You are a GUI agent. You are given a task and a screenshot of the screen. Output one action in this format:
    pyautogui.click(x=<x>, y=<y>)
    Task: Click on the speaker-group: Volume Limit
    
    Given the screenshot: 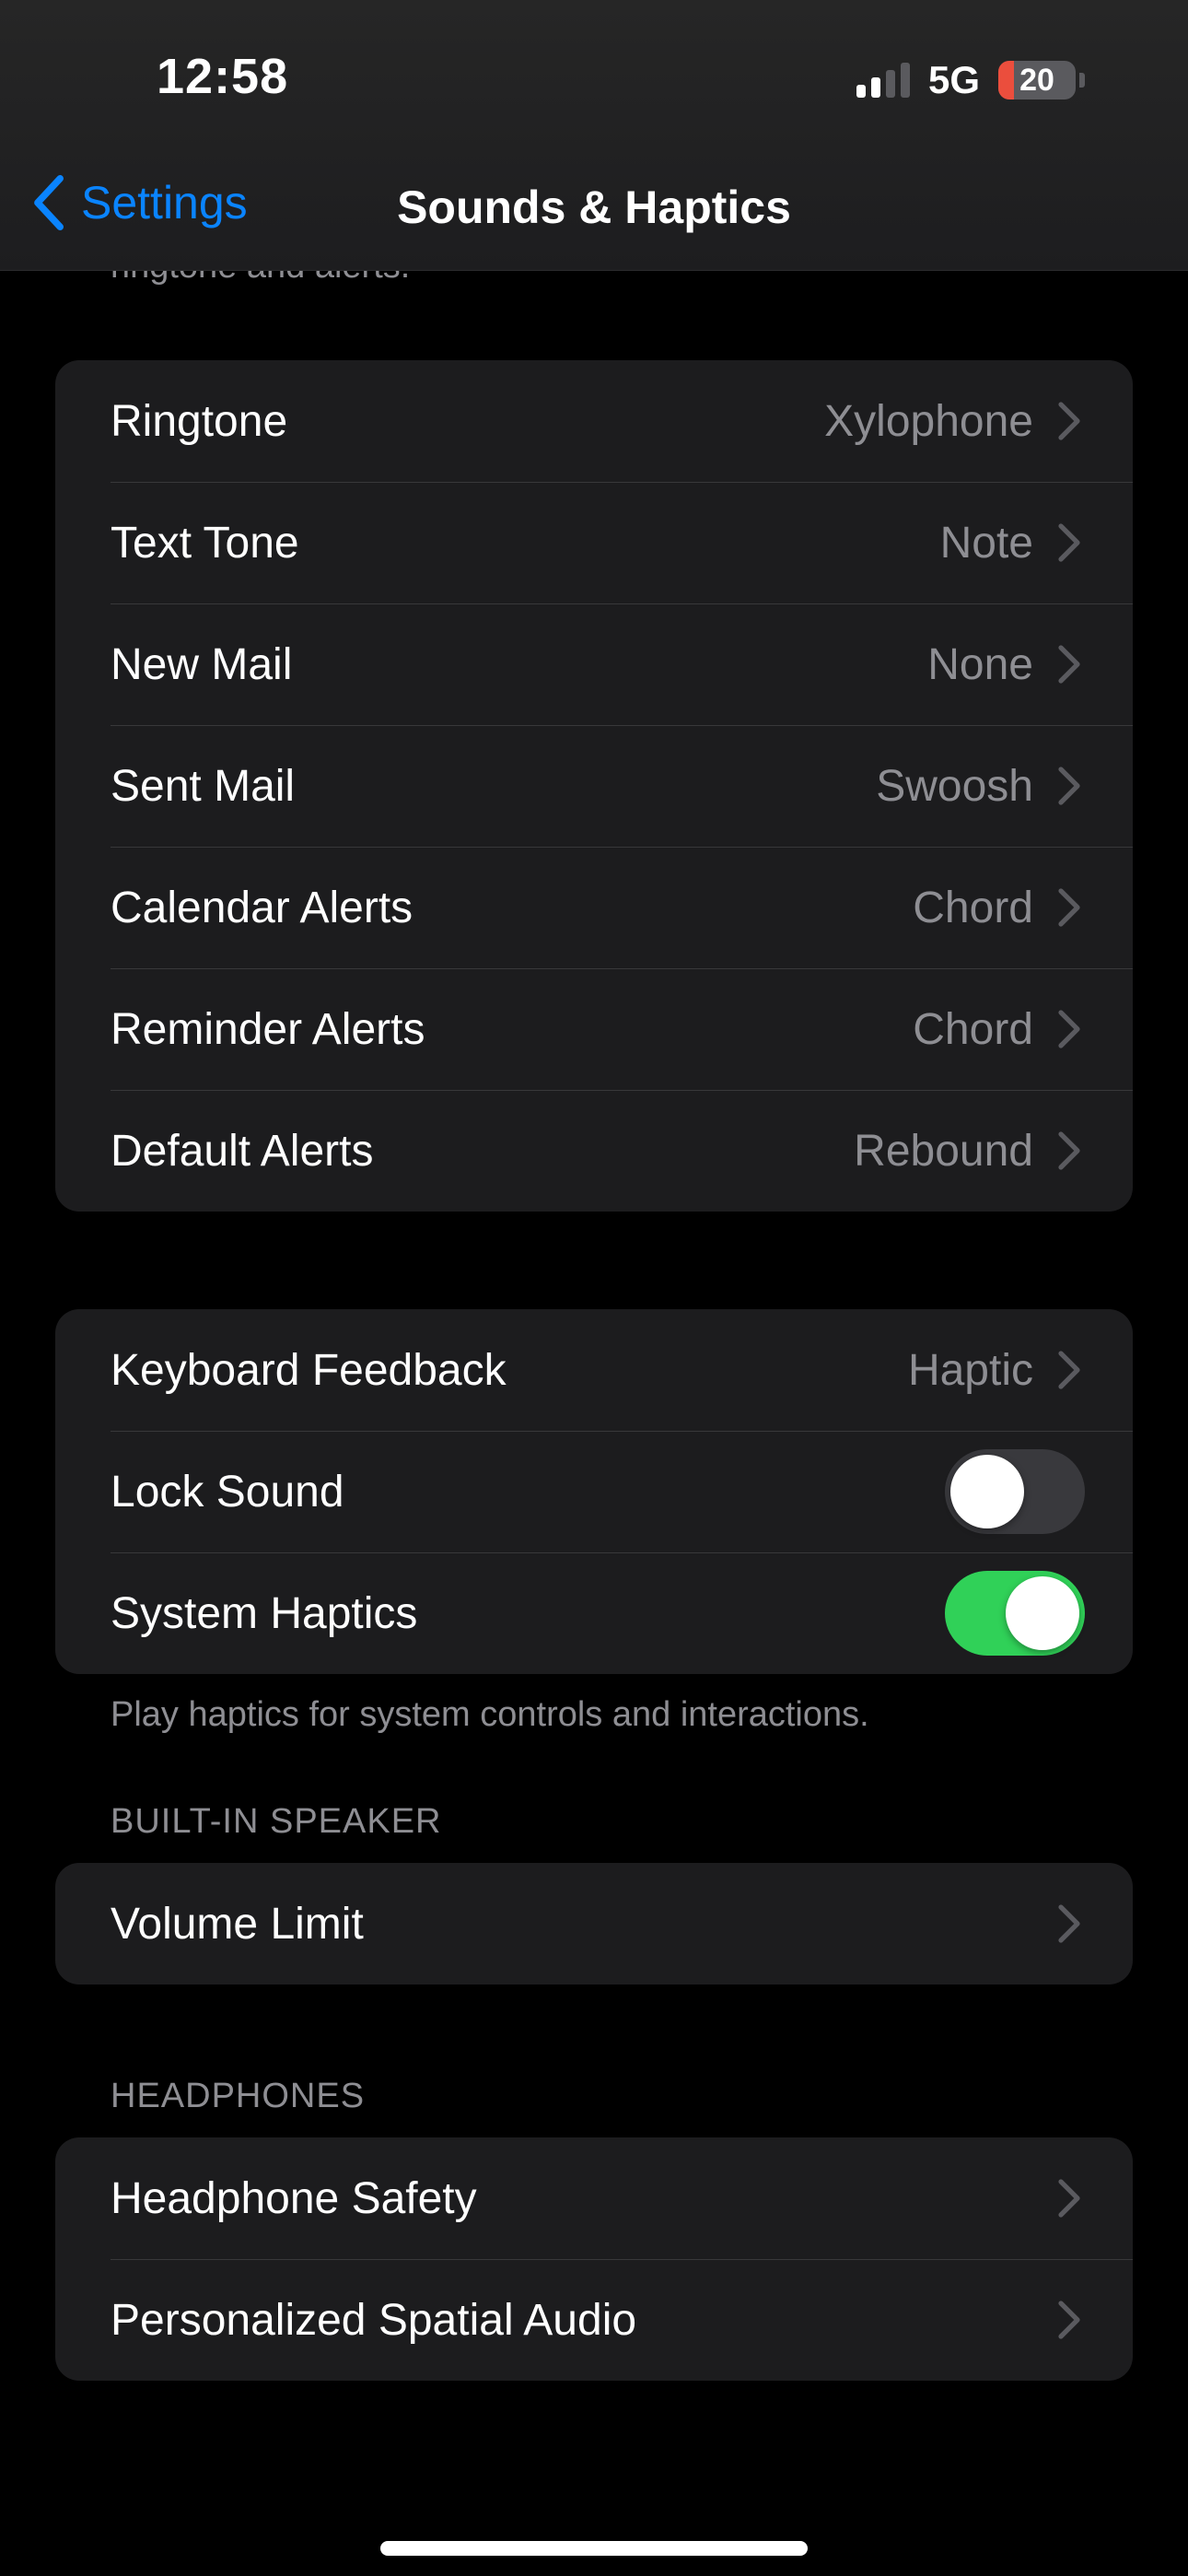 What is the action you would take?
    pyautogui.click(x=594, y=1924)
    